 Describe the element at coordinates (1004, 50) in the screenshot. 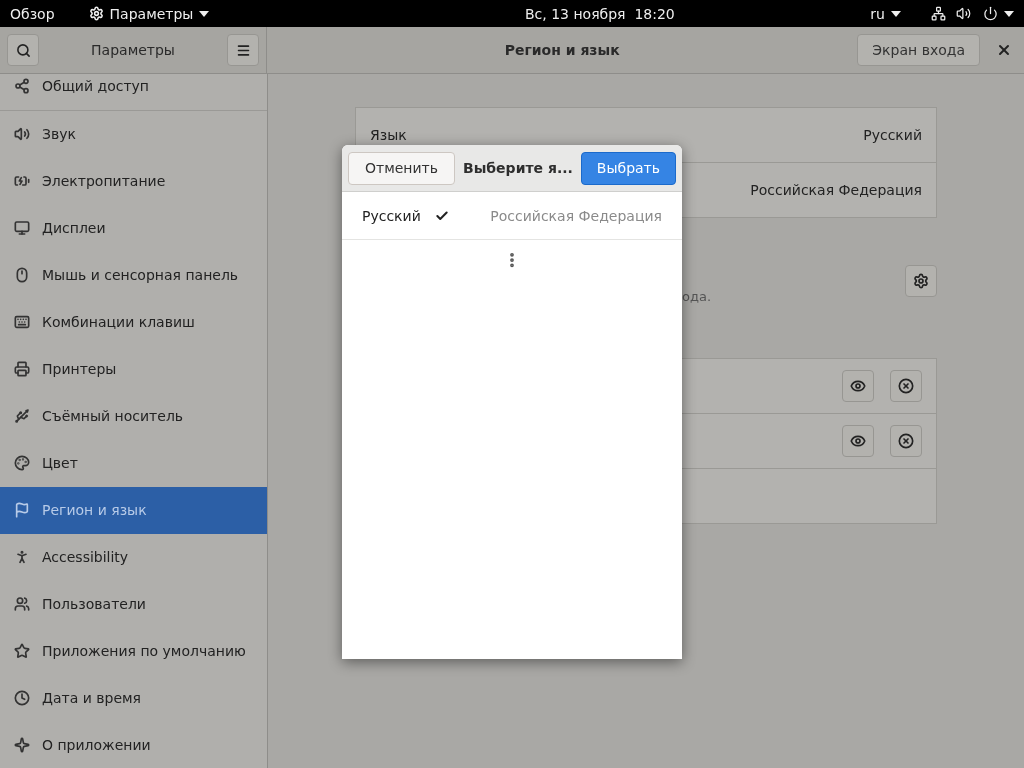

I see `close-icon` at that location.